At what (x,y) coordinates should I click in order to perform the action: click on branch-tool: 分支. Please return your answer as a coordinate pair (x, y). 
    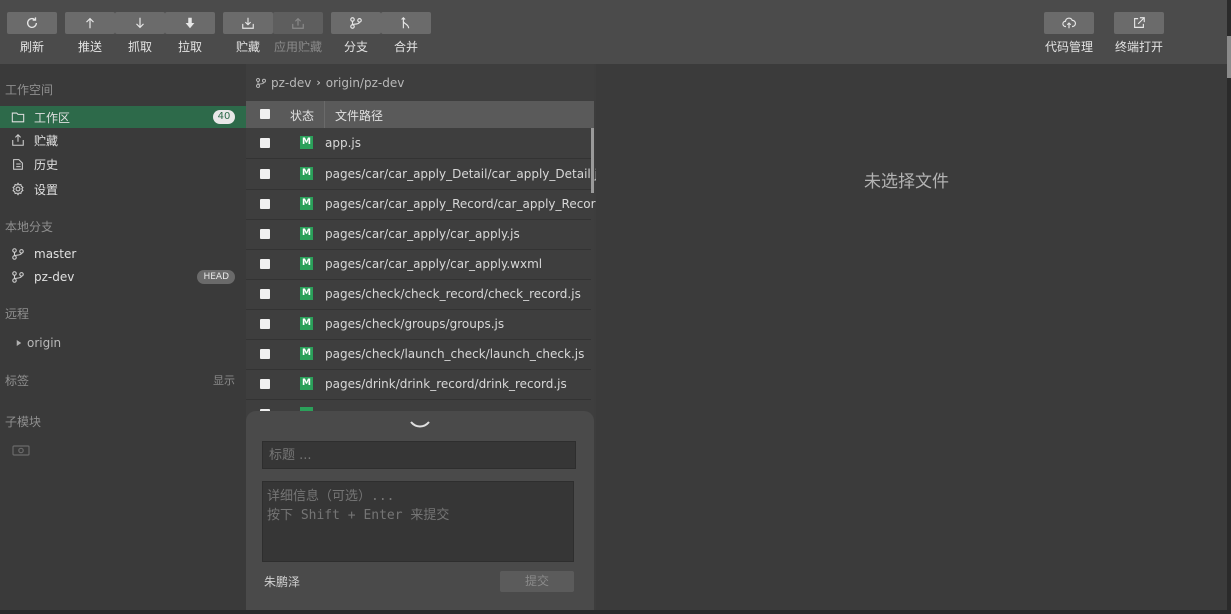
    Looking at the image, I should click on (356, 33).